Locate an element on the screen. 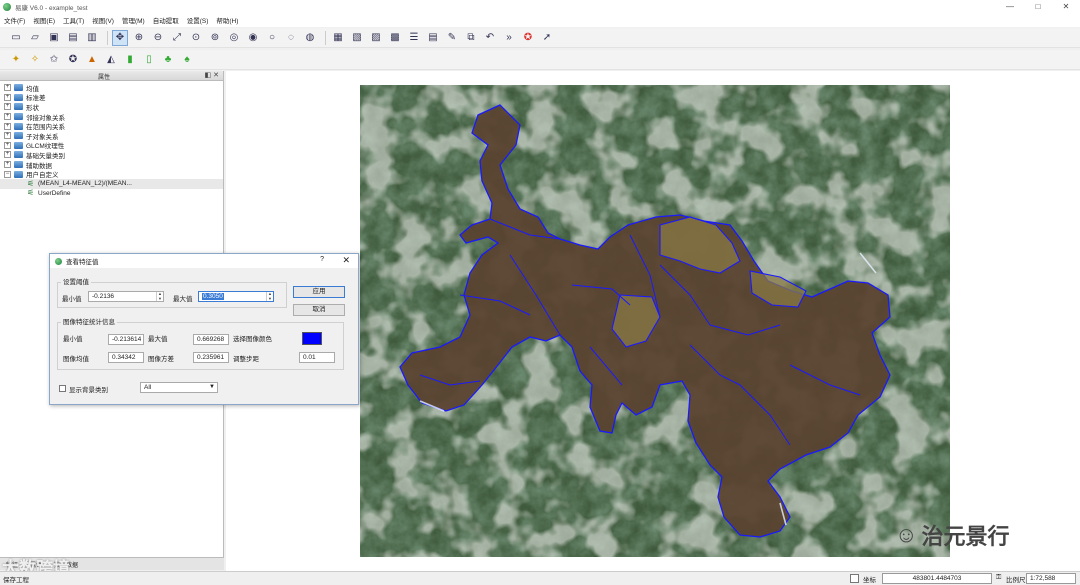  window-controls: — □ ✕ is located at coordinates (1038, 6).